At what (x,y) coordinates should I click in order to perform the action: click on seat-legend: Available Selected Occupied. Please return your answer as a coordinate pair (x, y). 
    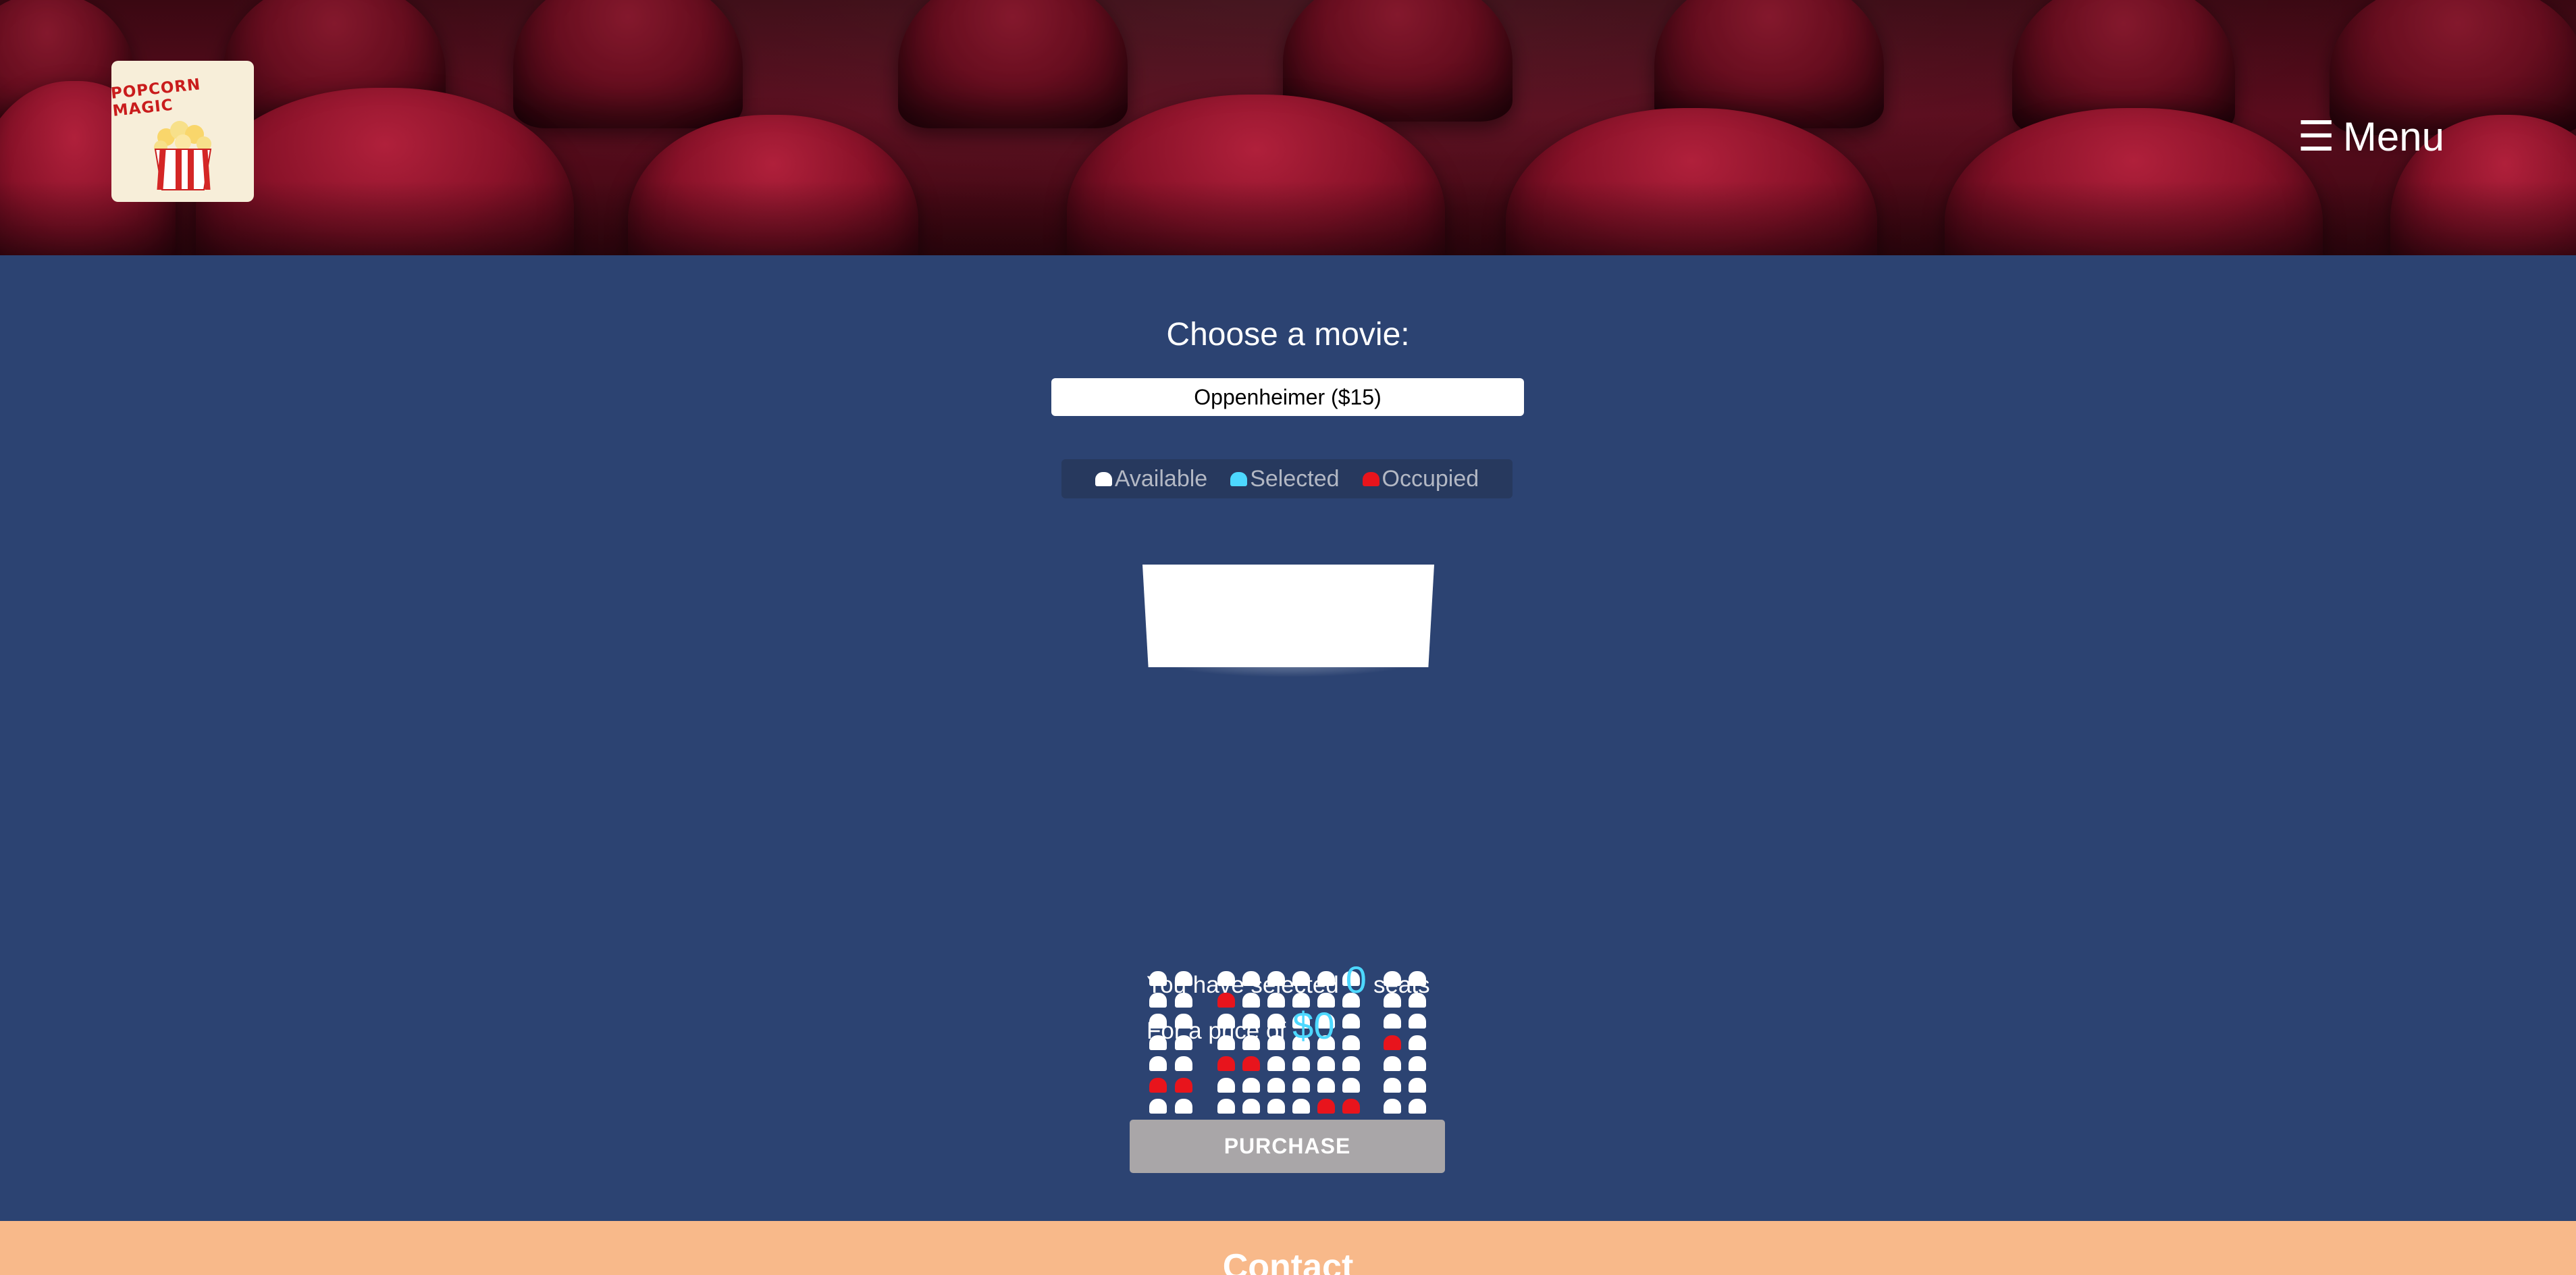
    Looking at the image, I should click on (1287, 478).